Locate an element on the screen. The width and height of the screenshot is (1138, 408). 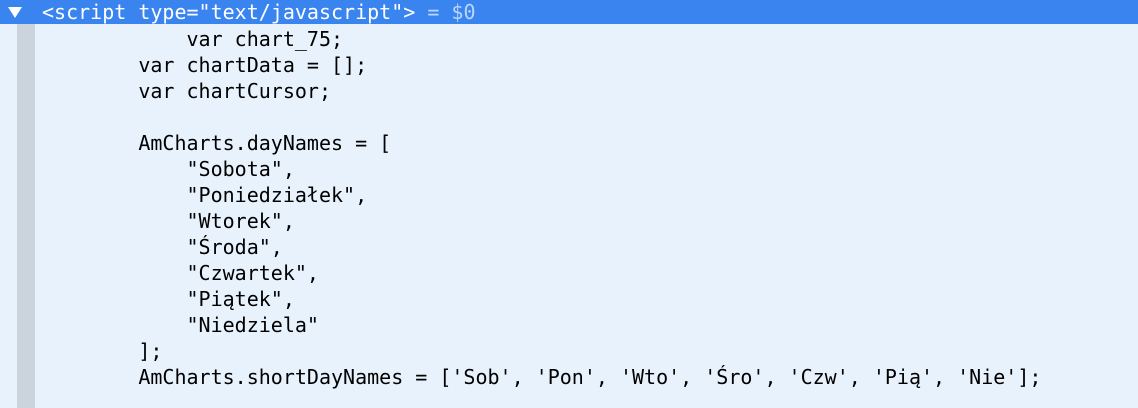
code-line: var chartData = []; is located at coordinates (205, 65).